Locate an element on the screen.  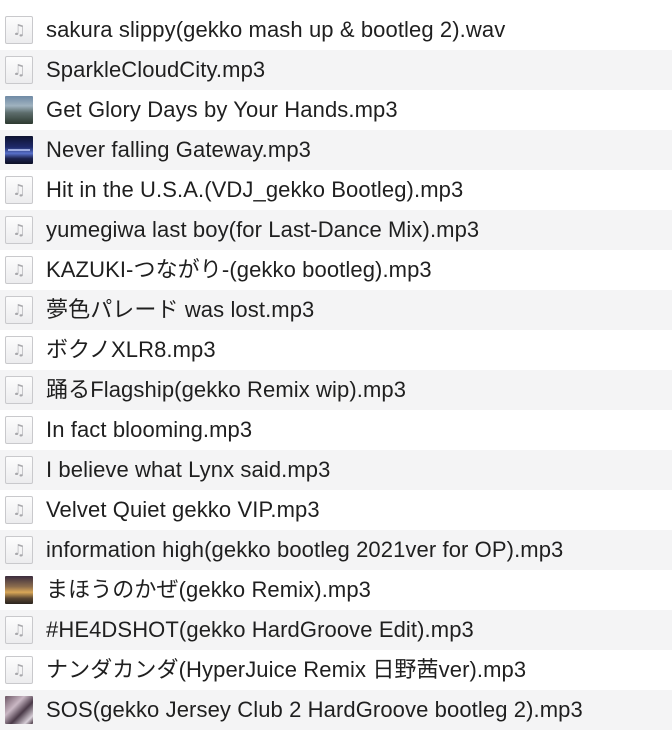
file-name: 夢色パレード was lost.mp3 is located at coordinates (180, 309).